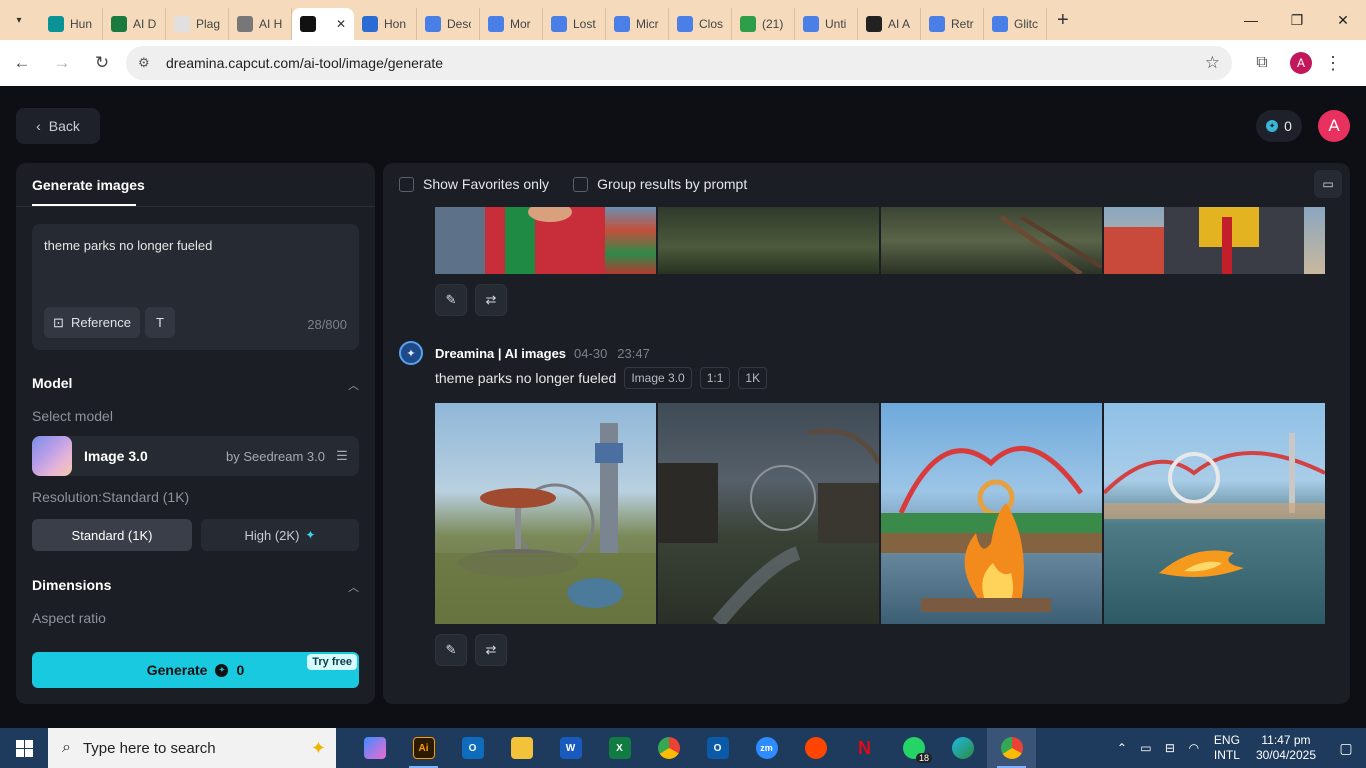 The width and height of the screenshot is (1366, 768). What do you see at coordinates (385, 24) in the screenshot?
I see `browser-tab: Hon` at bounding box center [385, 24].